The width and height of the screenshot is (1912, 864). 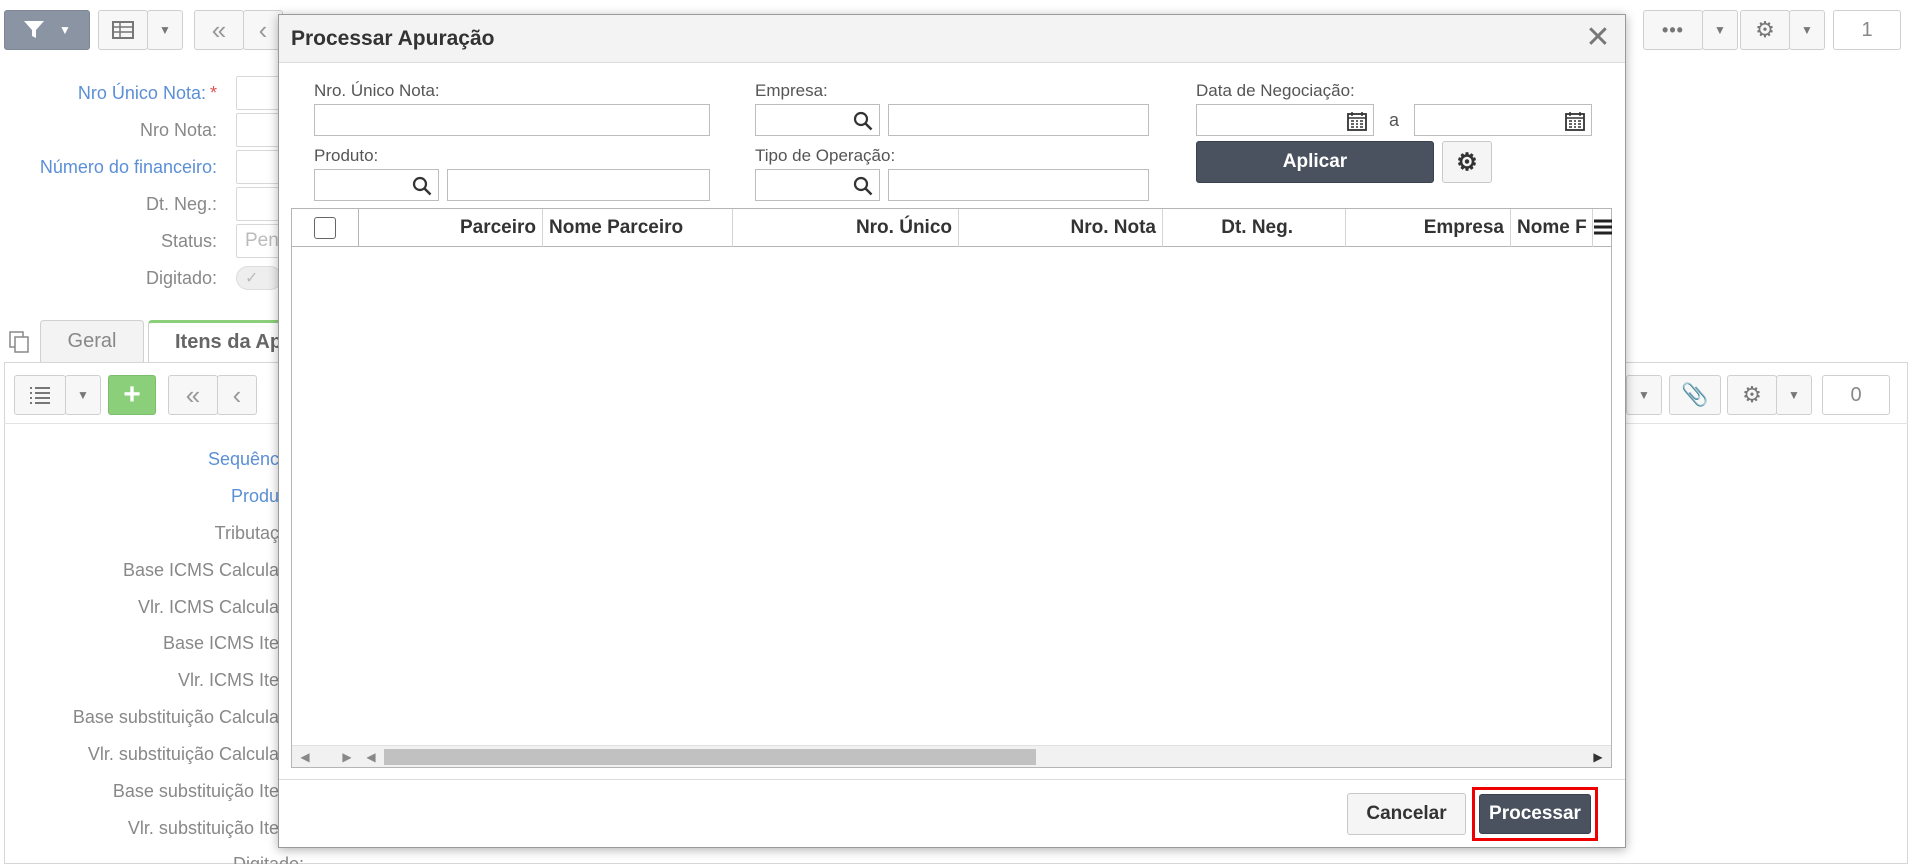 I want to click on filter-icon, so click(x=34, y=29).